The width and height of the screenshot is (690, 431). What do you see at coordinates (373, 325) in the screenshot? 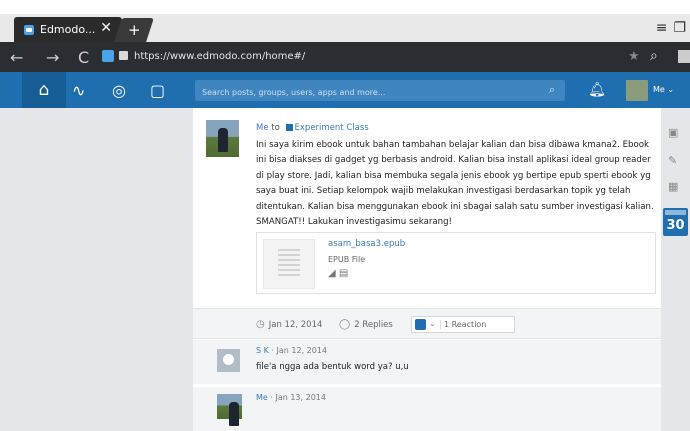
I see `replies-count: 2 Replies` at bounding box center [373, 325].